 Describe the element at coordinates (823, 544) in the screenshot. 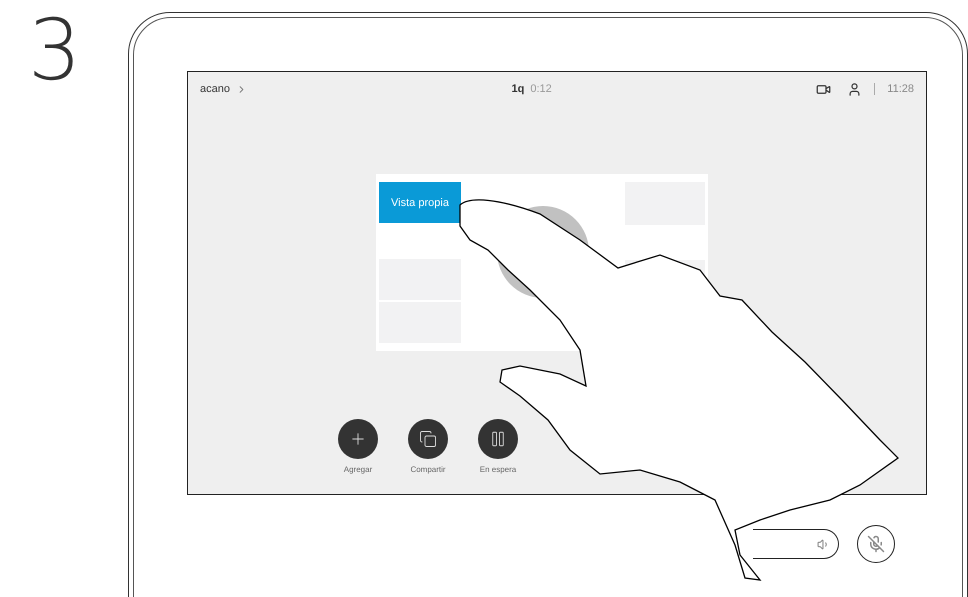

I see `speaker-icon` at that location.